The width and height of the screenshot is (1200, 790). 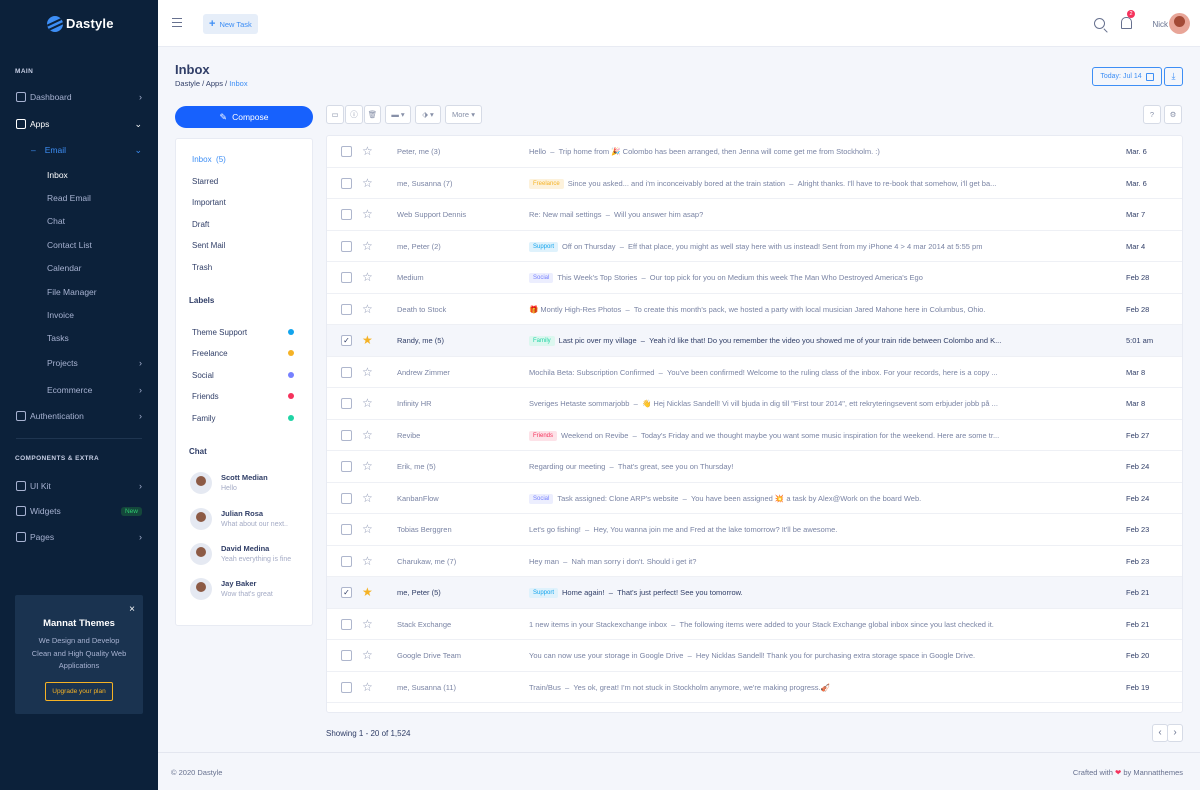 I want to click on user-name: Nick, so click(x=1160, y=24).